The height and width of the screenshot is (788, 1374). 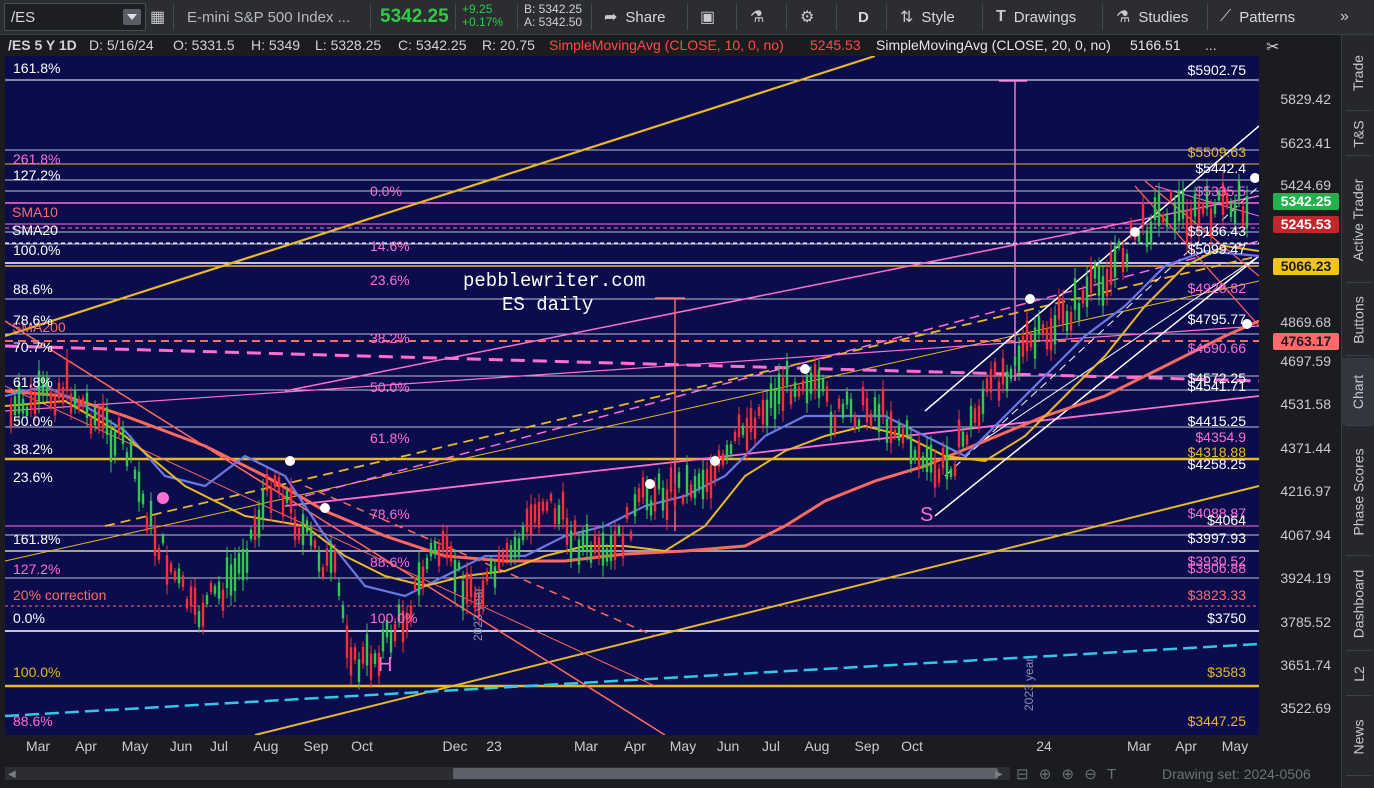 What do you see at coordinates (157, 17) in the screenshot?
I see `link-icon: ▦` at bounding box center [157, 17].